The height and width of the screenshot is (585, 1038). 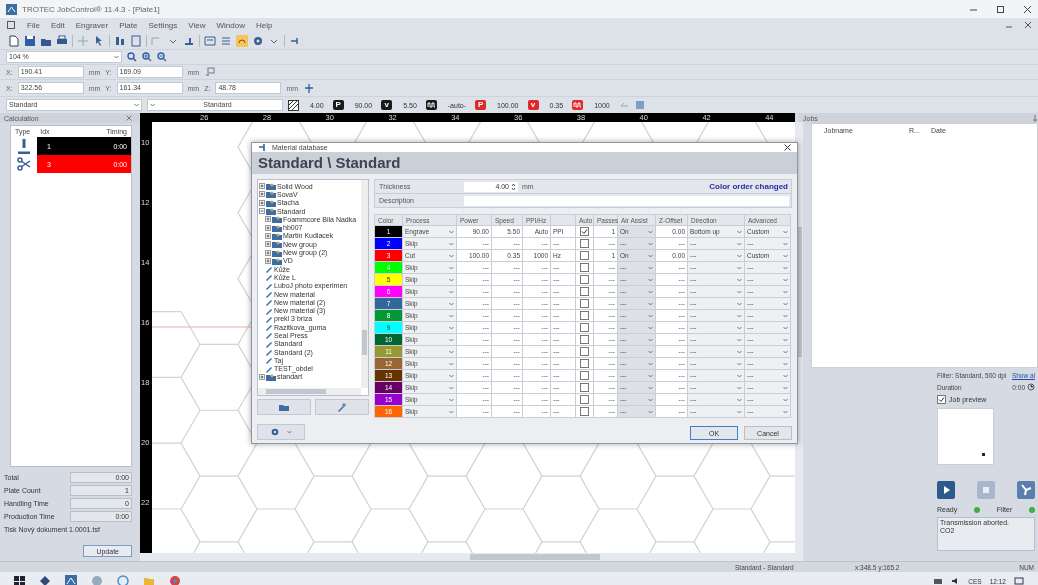 I want to click on menu-item: Engraver, so click(x=92, y=25).